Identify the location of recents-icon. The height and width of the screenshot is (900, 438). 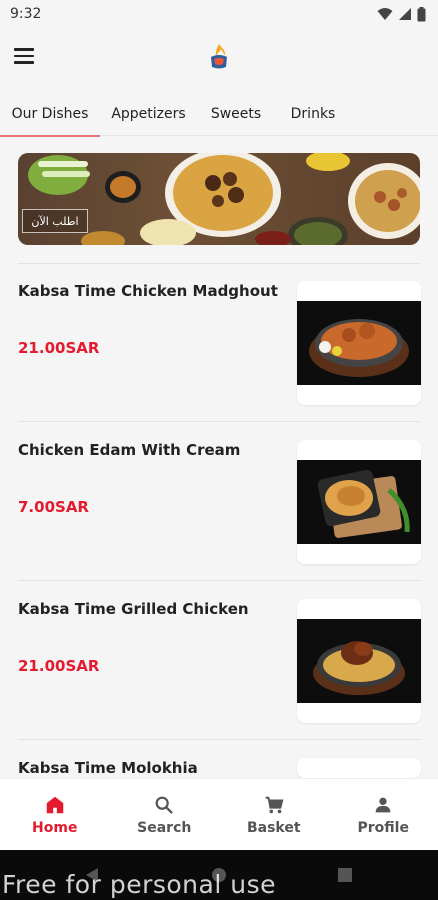
(345, 875).